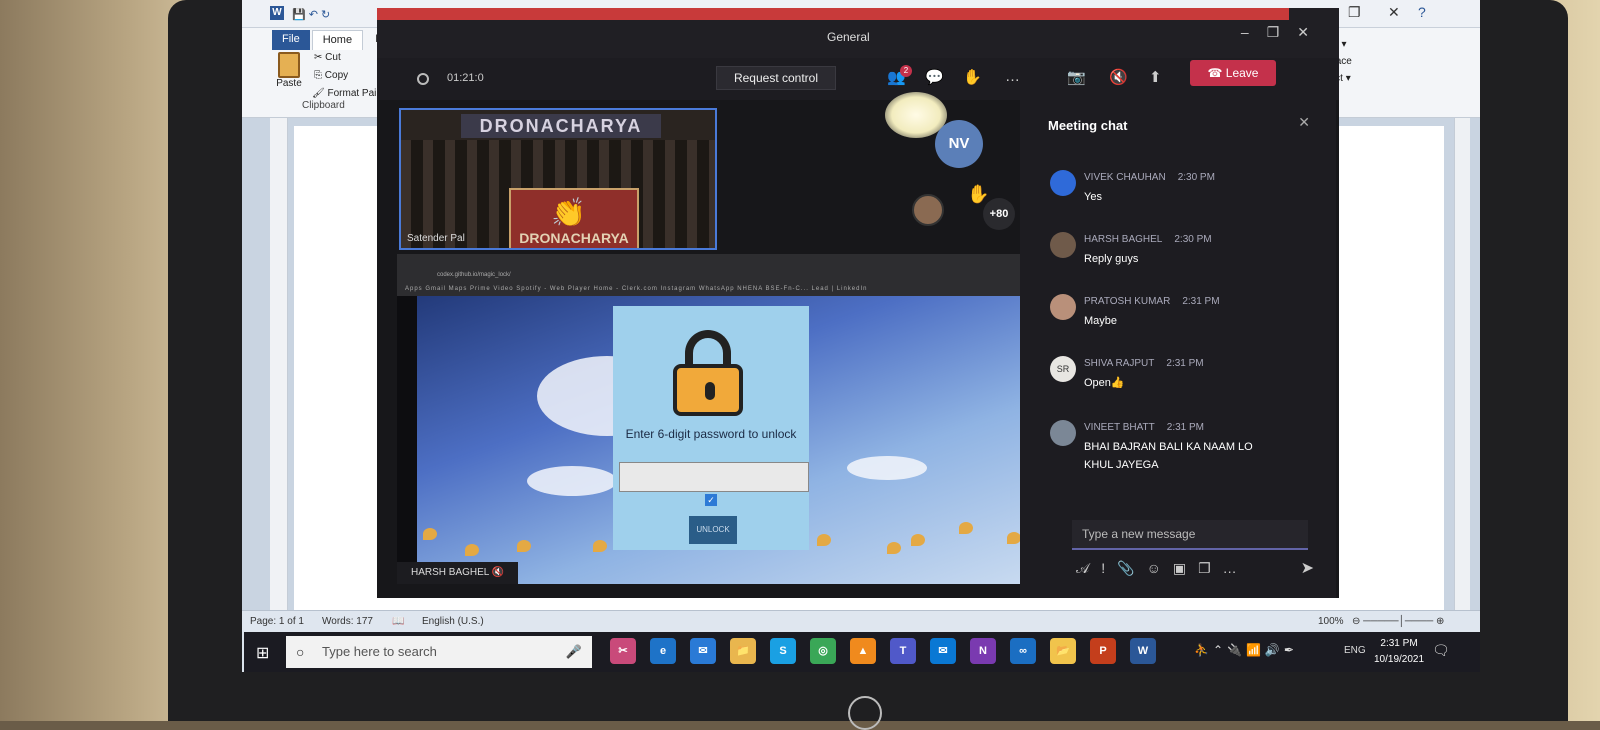 The width and height of the screenshot is (1600, 730). What do you see at coordinates (972, 77) in the screenshot?
I see `reactions-icon: ✋` at bounding box center [972, 77].